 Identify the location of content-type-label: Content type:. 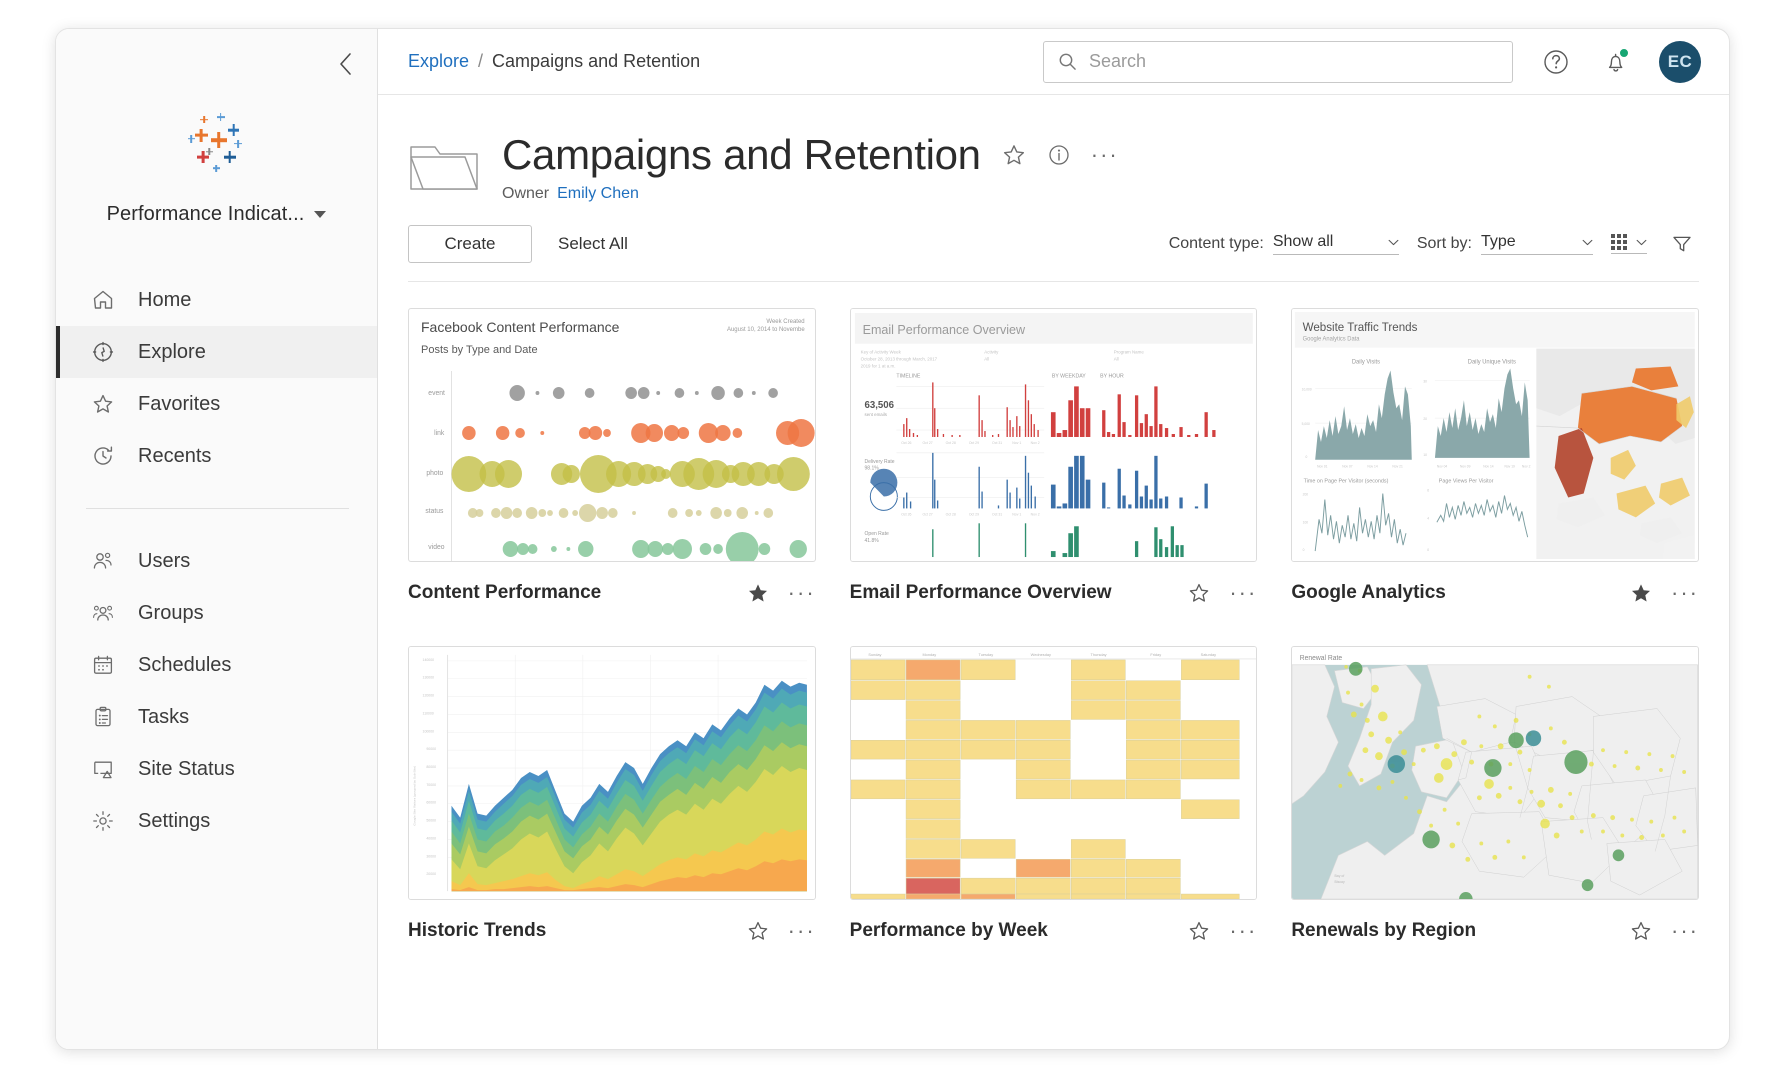
(1216, 243).